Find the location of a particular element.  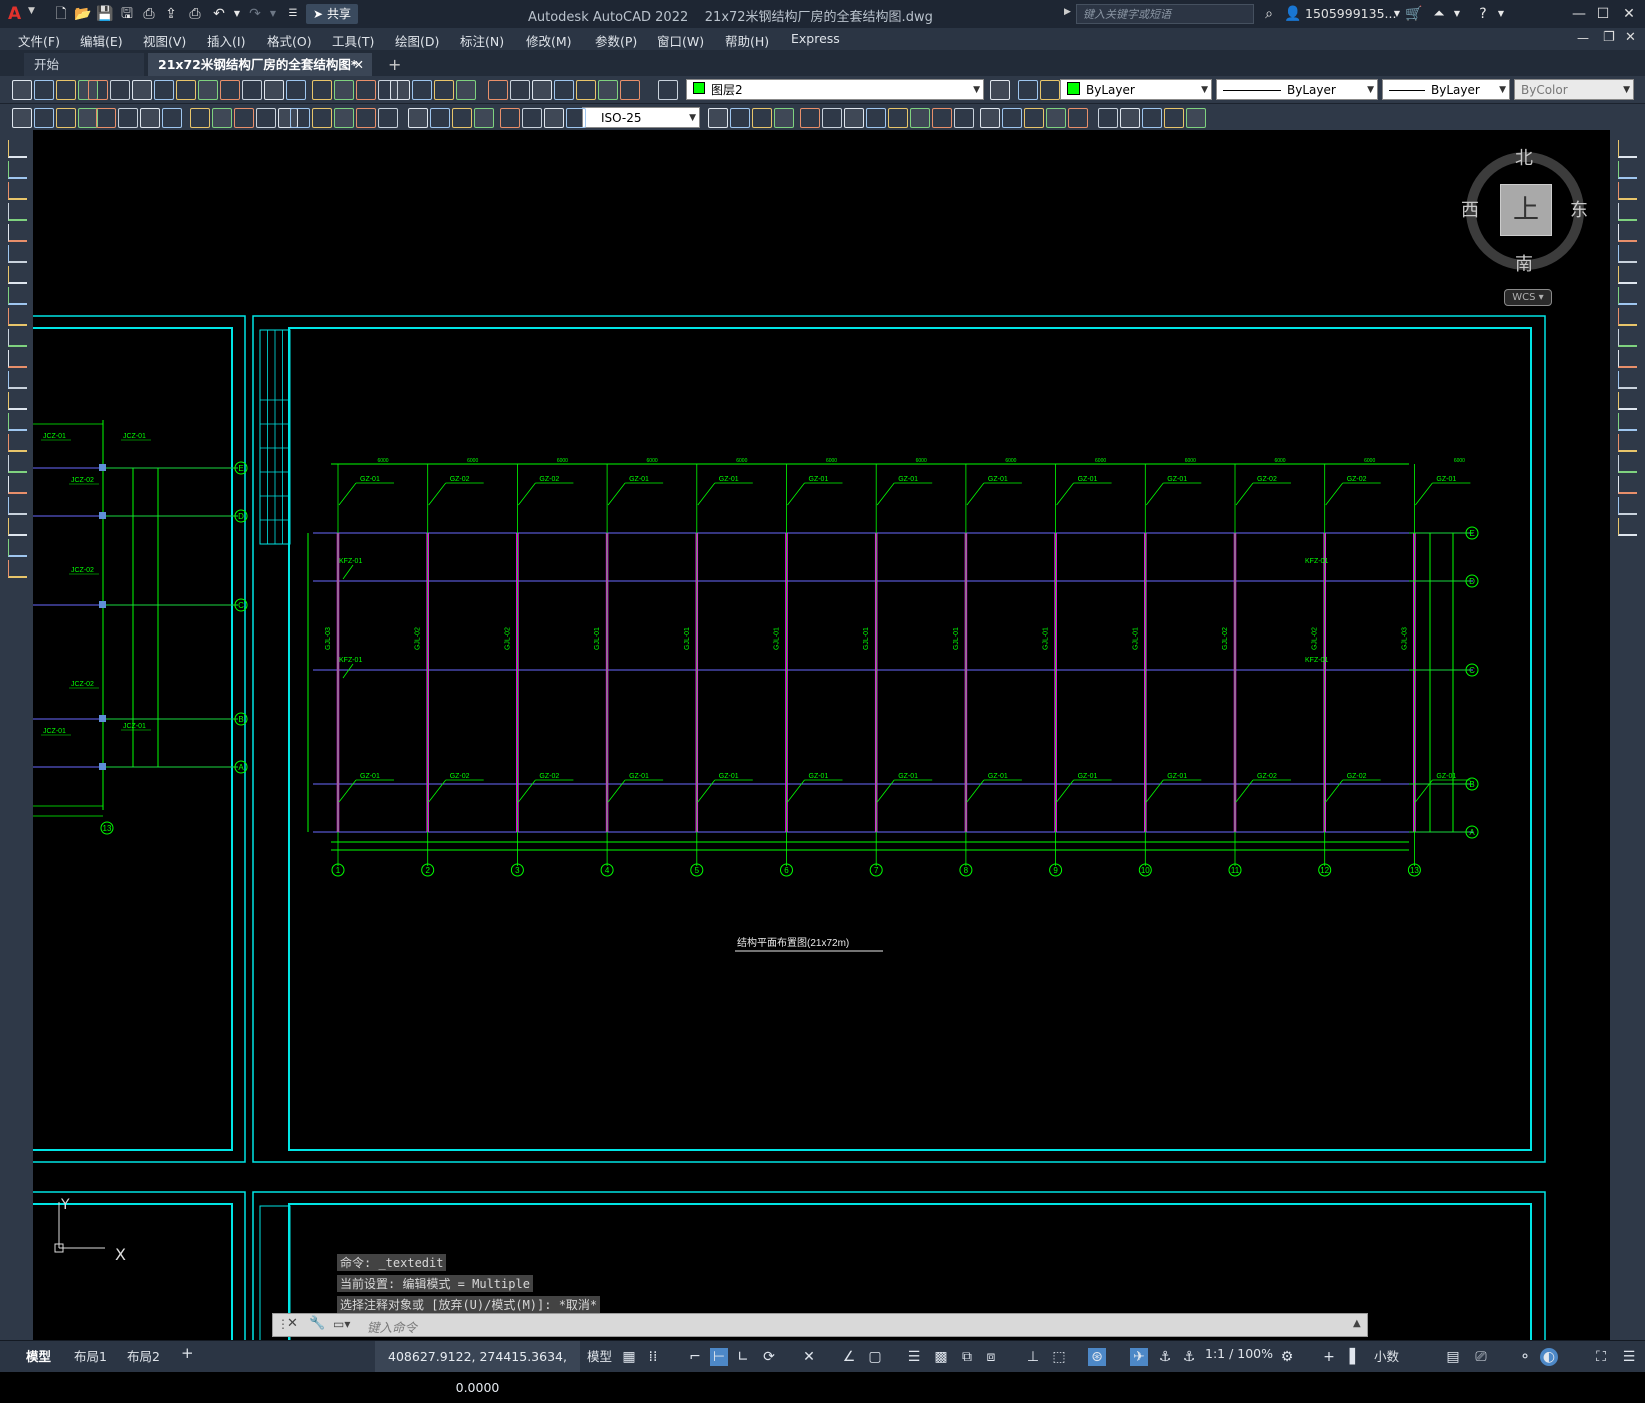

save-icon: 💾 is located at coordinates (105, 14).